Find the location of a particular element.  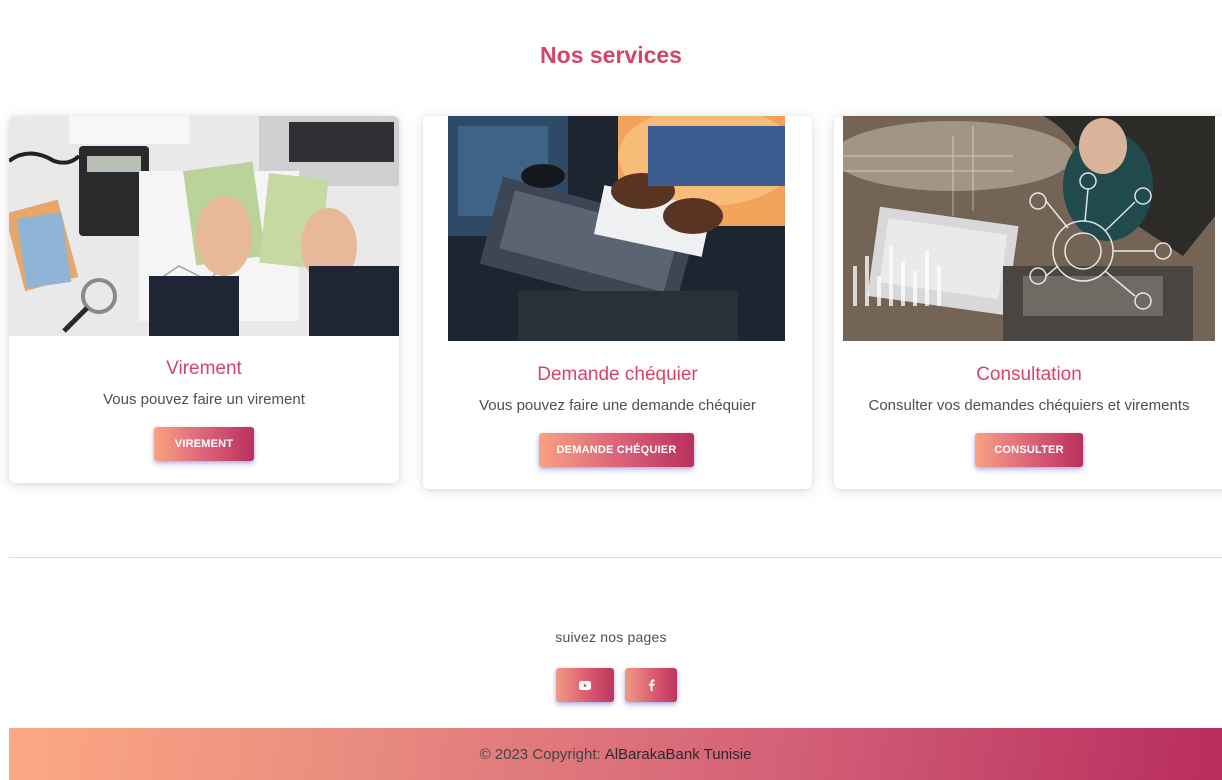

card-title: Consultation is located at coordinates (1029, 374).